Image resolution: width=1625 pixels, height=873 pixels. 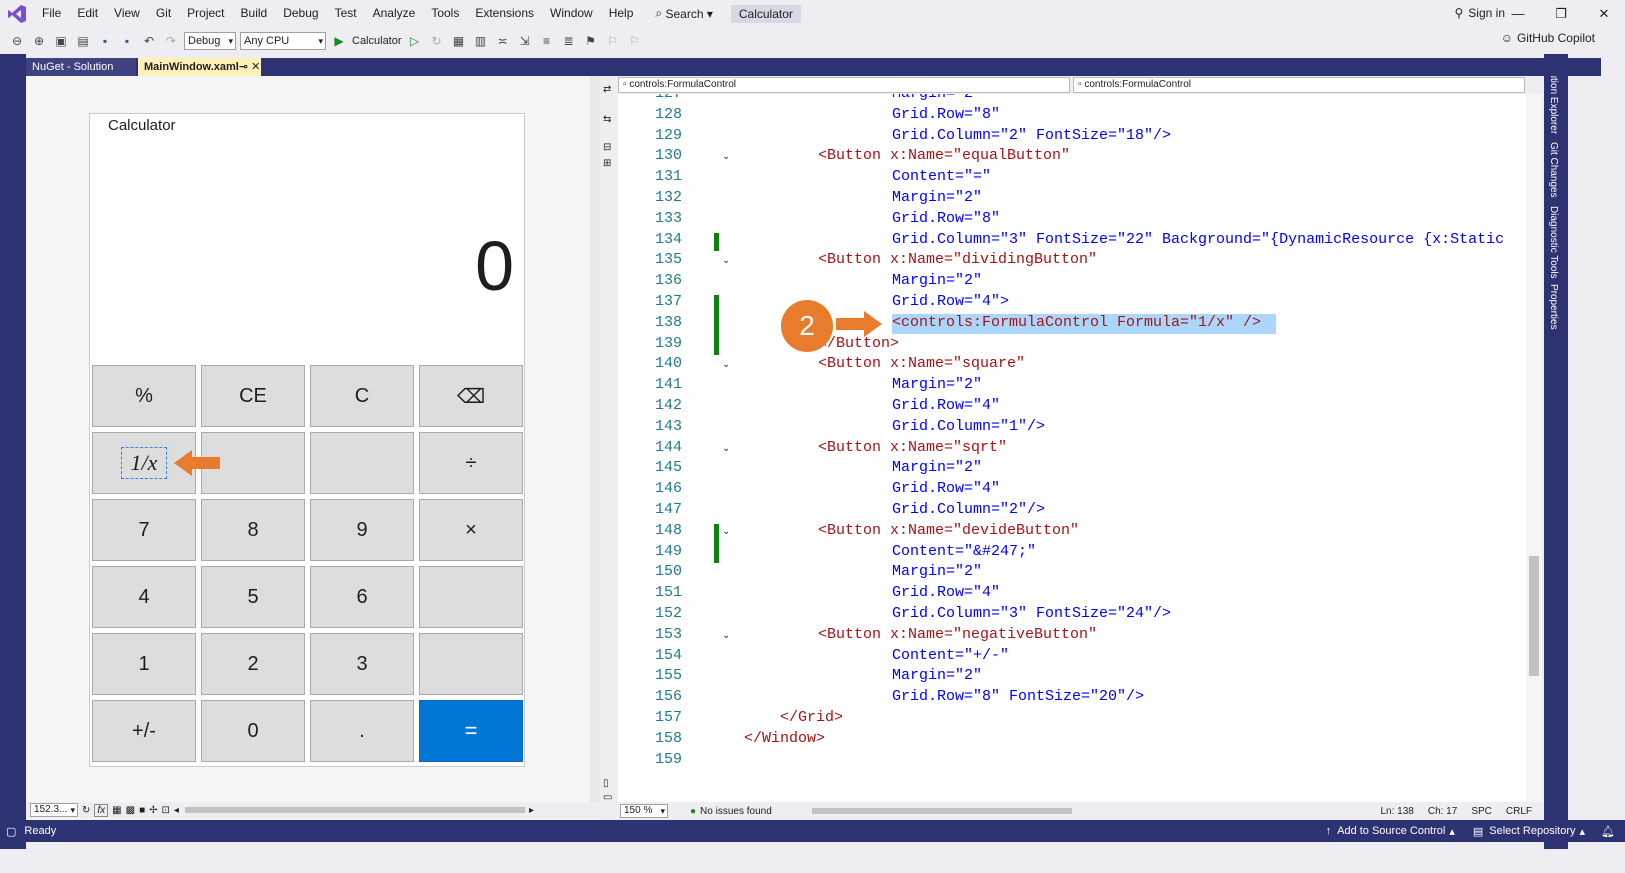 What do you see at coordinates (941, 176) in the screenshot?
I see `code-line: Content="="` at bounding box center [941, 176].